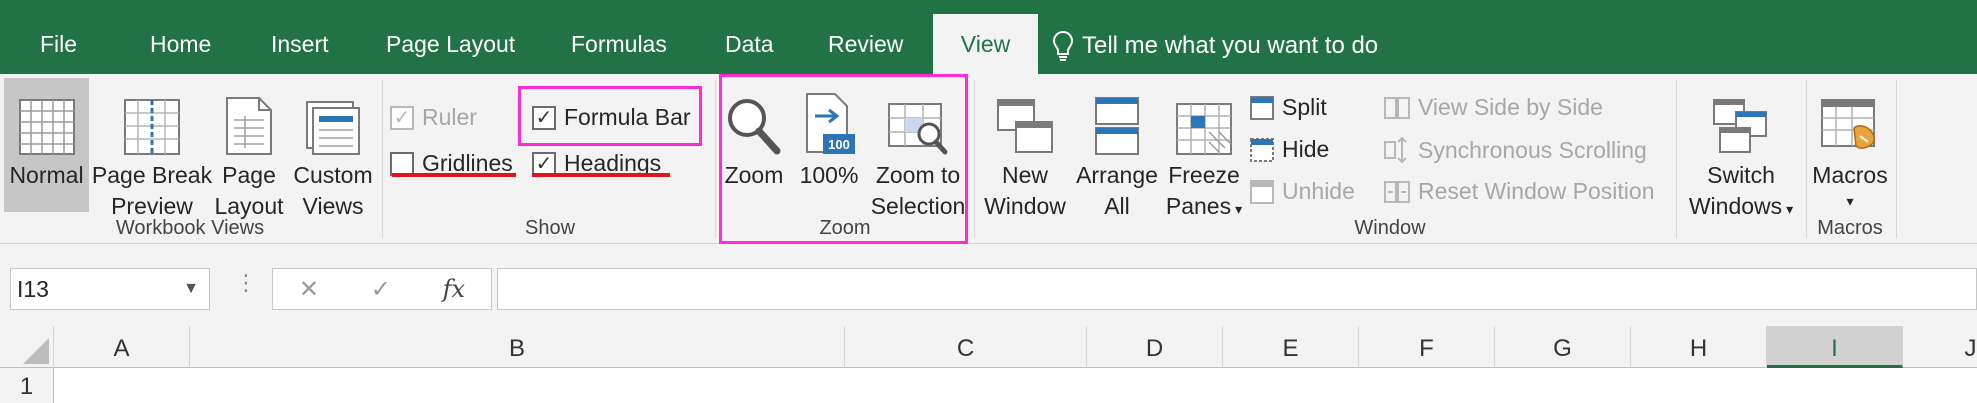 The width and height of the screenshot is (1977, 403). Describe the element at coordinates (517, 347) in the screenshot. I see `column-header-b: B` at that location.